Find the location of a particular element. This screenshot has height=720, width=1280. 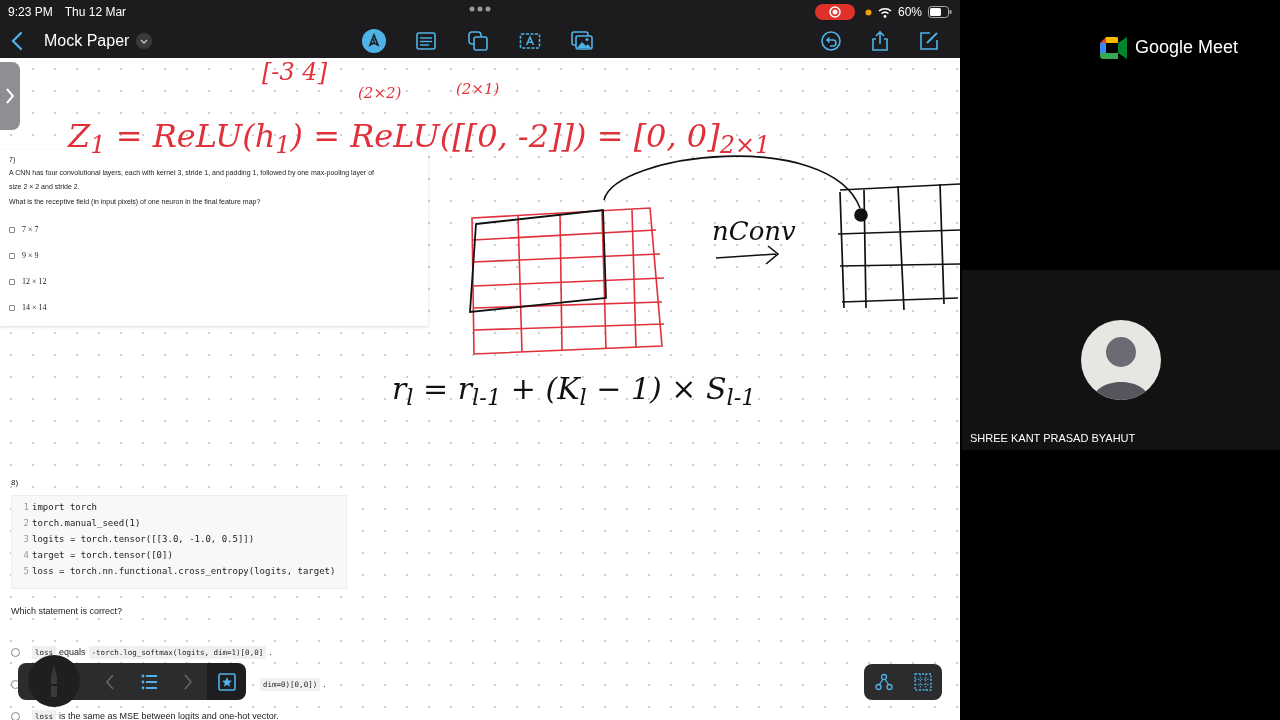

connected-nodes-icon is located at coordinates (883, 682).